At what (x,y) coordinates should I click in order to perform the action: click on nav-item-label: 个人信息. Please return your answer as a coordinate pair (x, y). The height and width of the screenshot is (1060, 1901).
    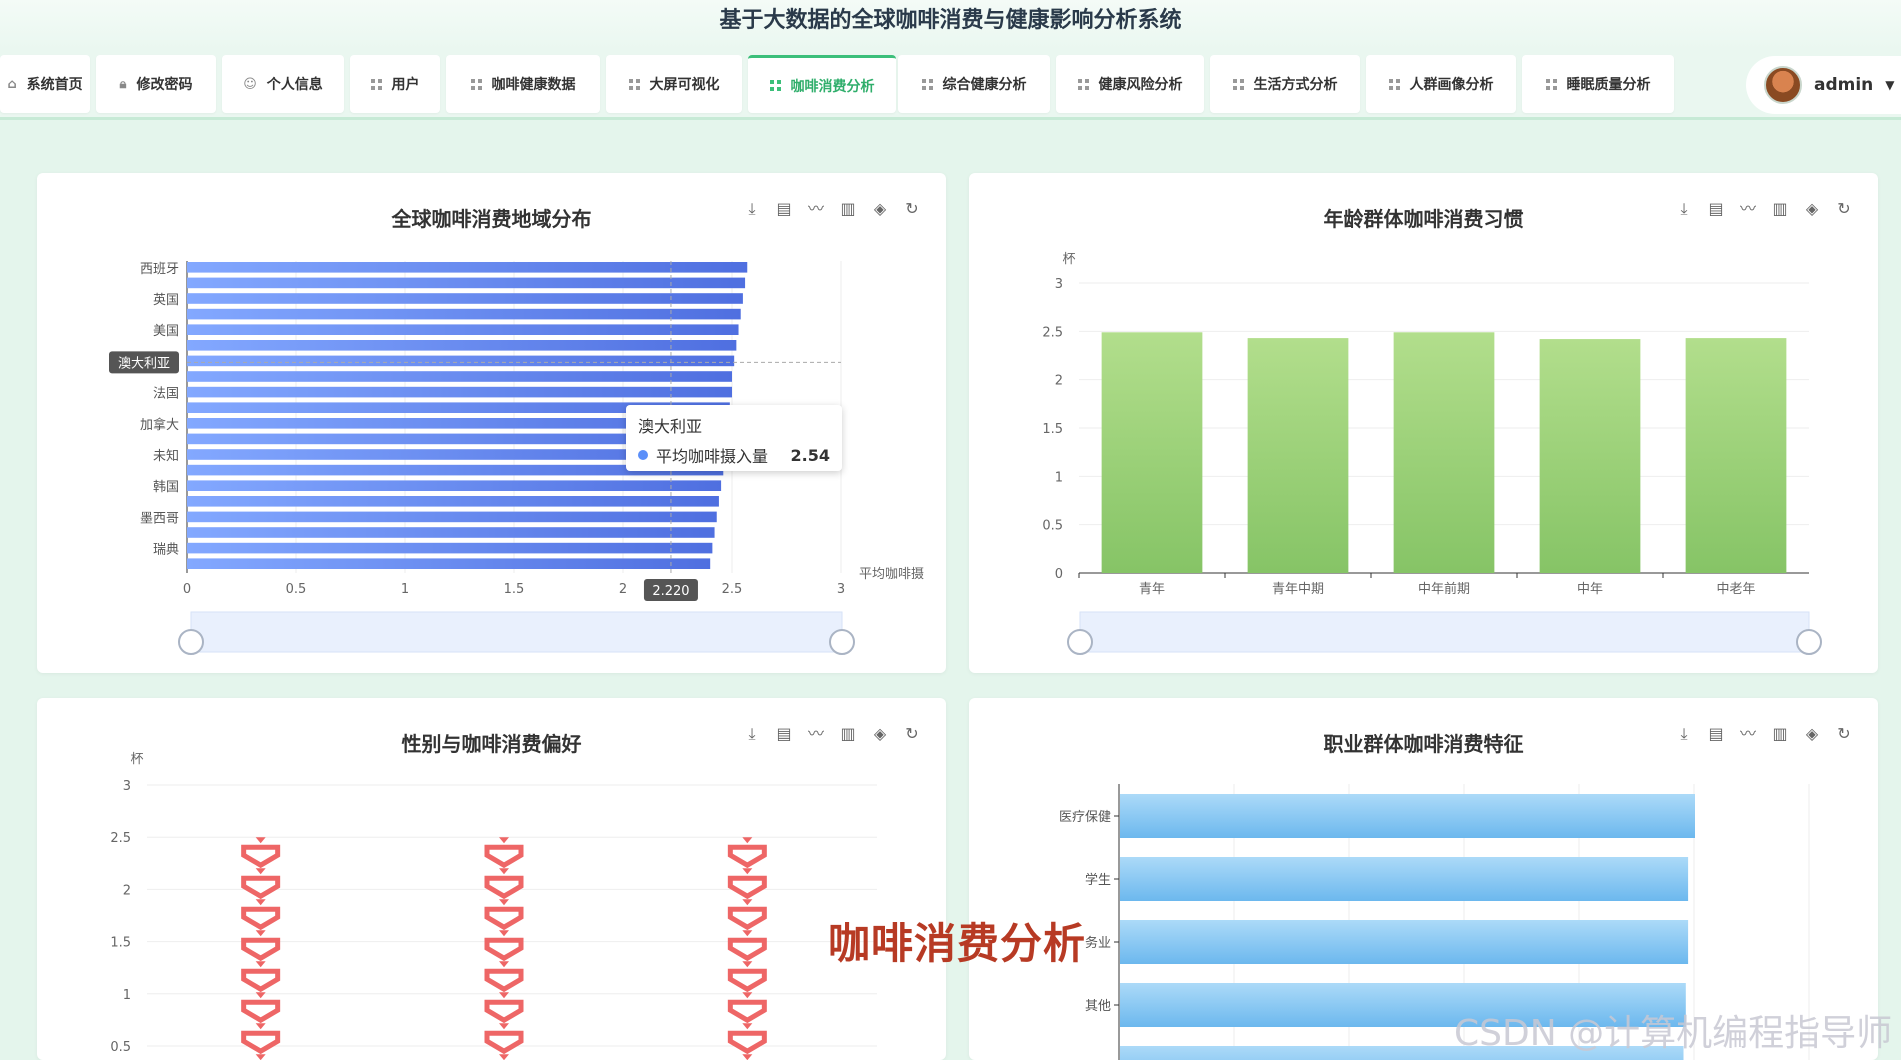
    Looking at the image, I should click on (294, 85).